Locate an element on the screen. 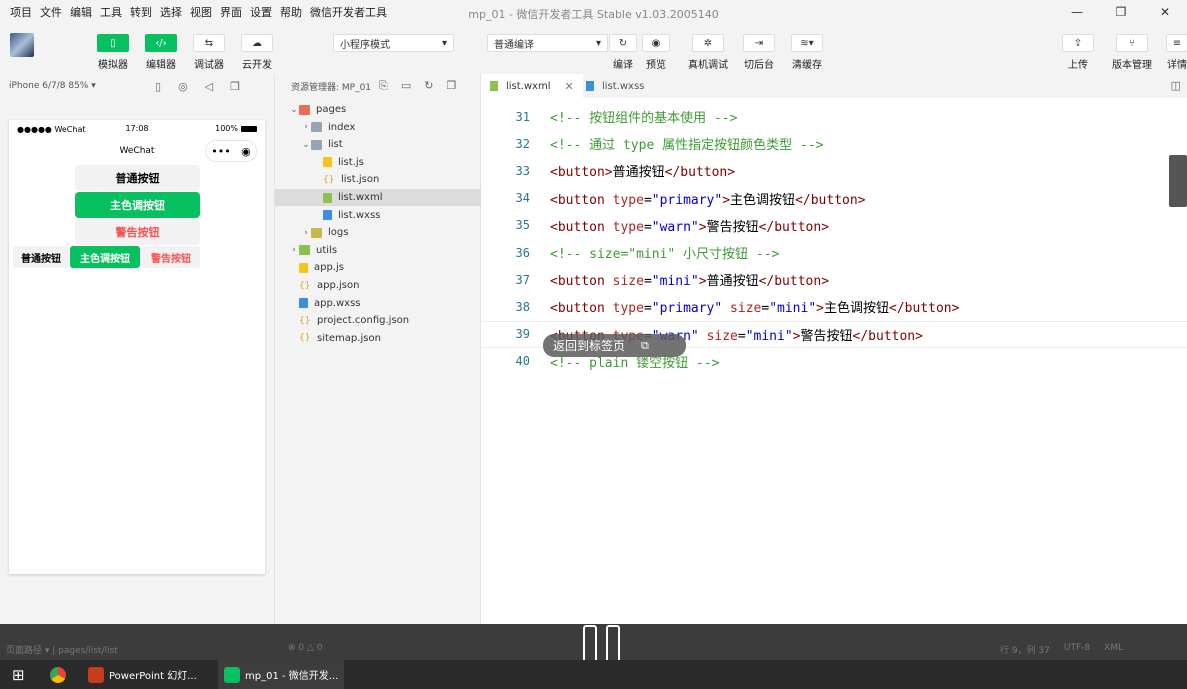 The height and width of the screenshot is (689, 1187). code-line: 36 <!-- size="mini" 小尺寸按钮 --> is located at coordinates (834, 252).